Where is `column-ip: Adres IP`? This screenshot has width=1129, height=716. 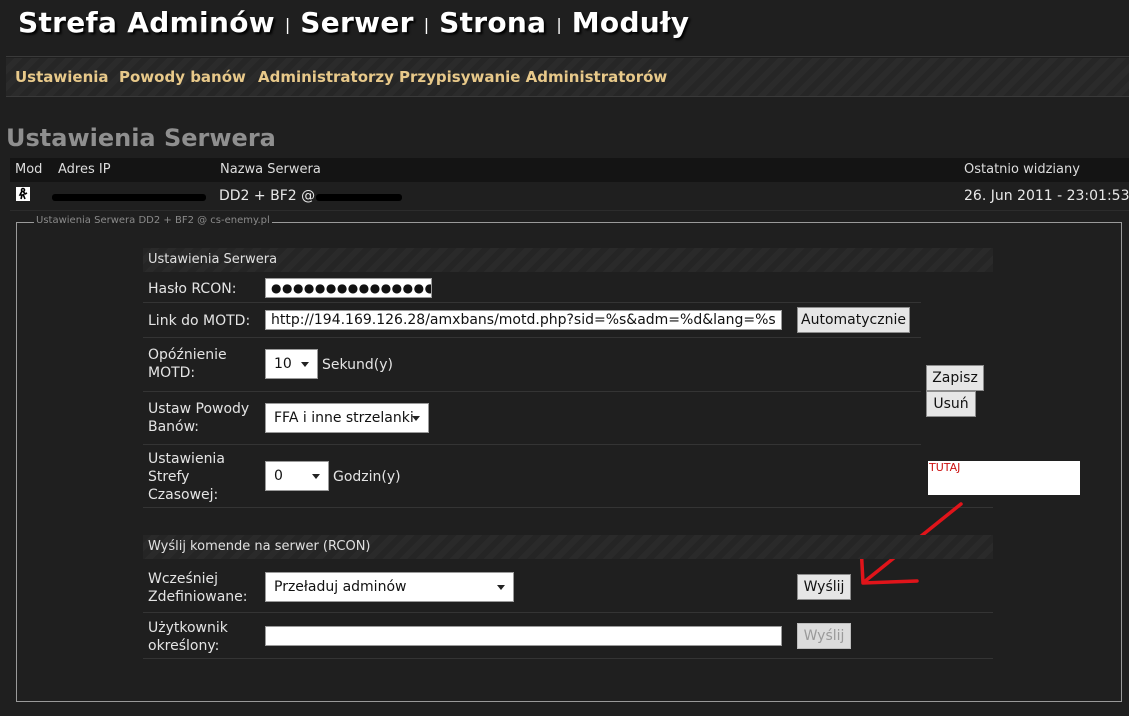 column-ip: Adres IP is located at coordinates (84, 169).